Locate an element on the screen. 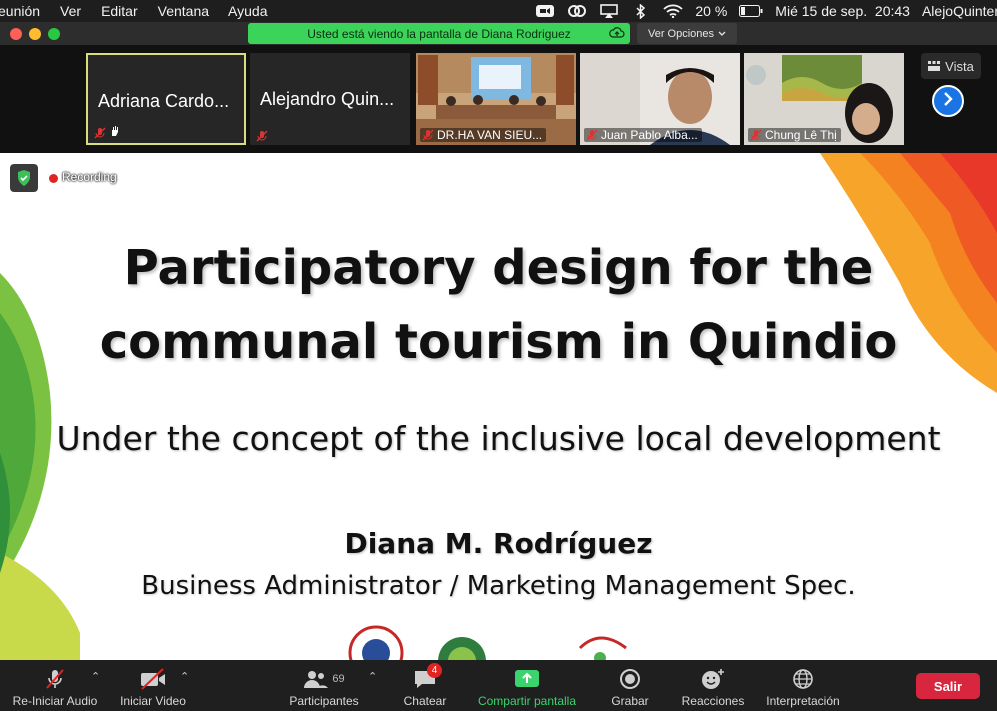  audio-button-label: Re-Iniciar Audio is located at coordinates (55, 701).